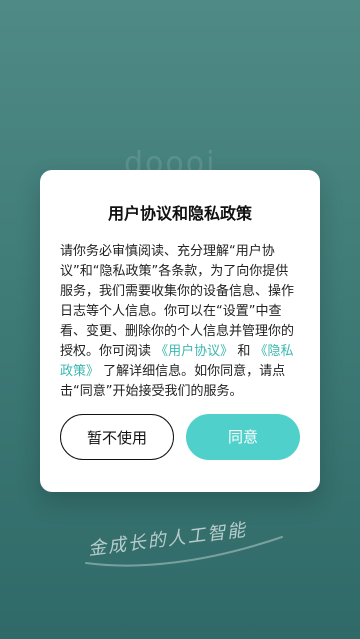  Describe the element at coordinates (194, 351) in the screenshot. I see `user-agreement-link: 《用户协议》` at that location.